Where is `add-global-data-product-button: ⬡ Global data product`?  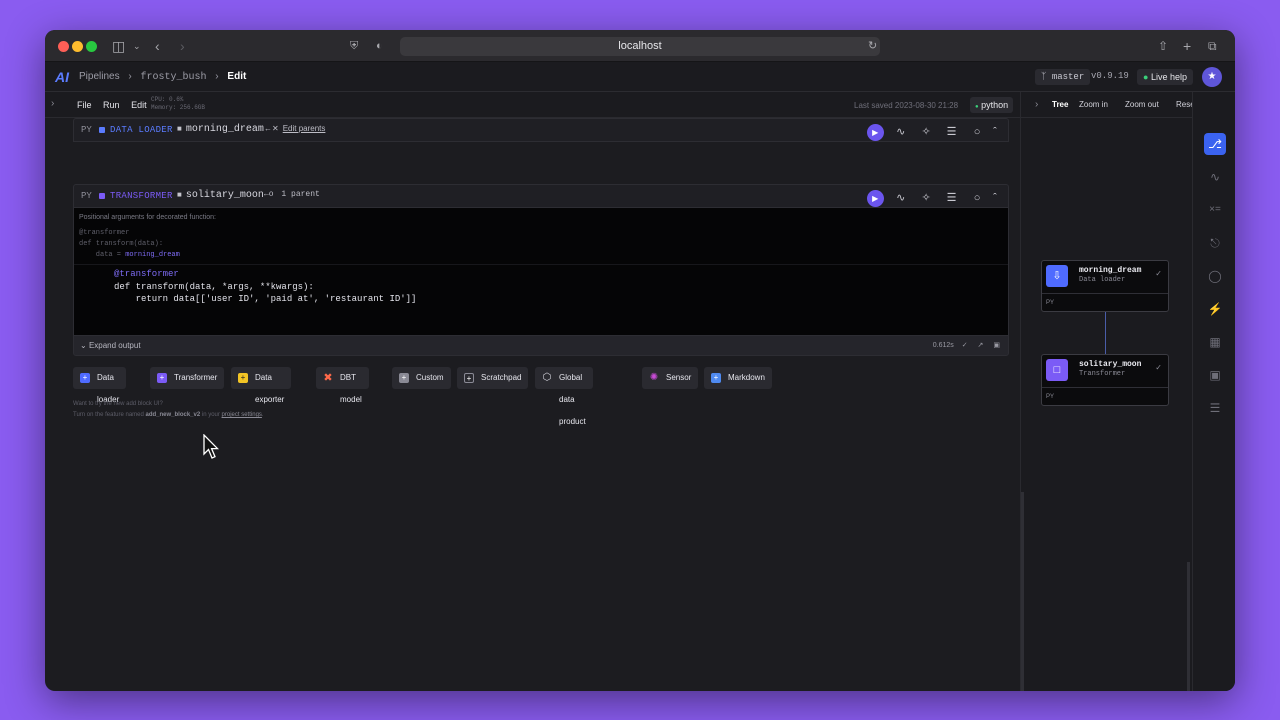 add-global-data-product-button: ⬡ Global data product is located at coordinates (564, 396).